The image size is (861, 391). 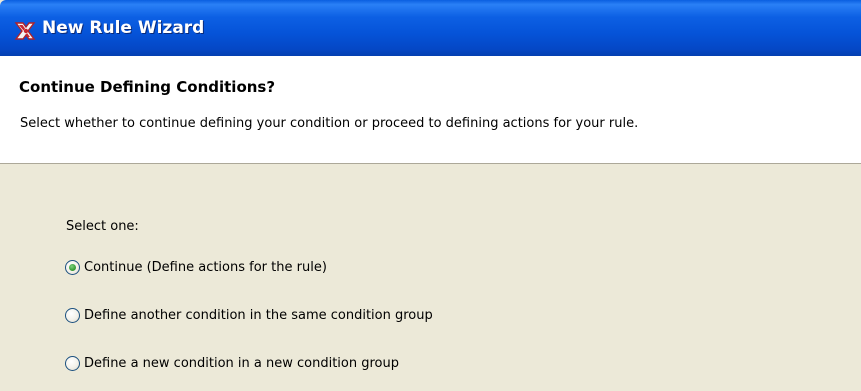 I want to click on option-continue: Continue (Define actions for the rule), so click(x=196, y=267).